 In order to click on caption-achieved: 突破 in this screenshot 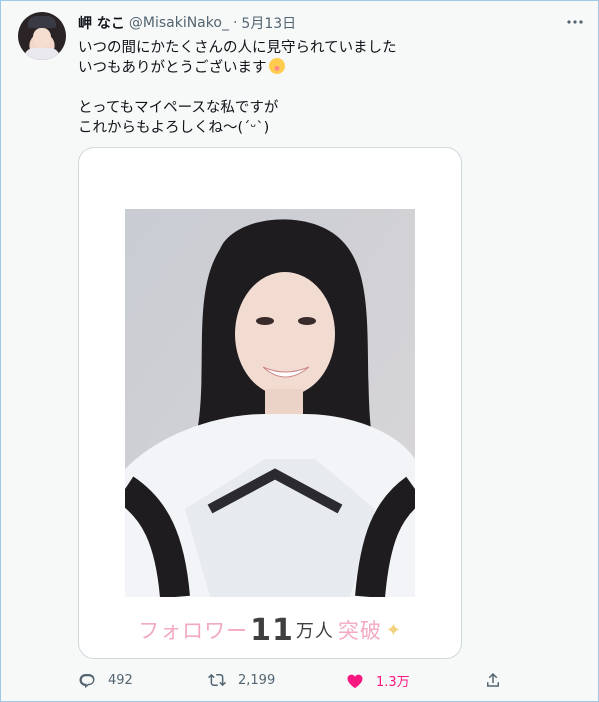, I will do `click(359, 631)`.